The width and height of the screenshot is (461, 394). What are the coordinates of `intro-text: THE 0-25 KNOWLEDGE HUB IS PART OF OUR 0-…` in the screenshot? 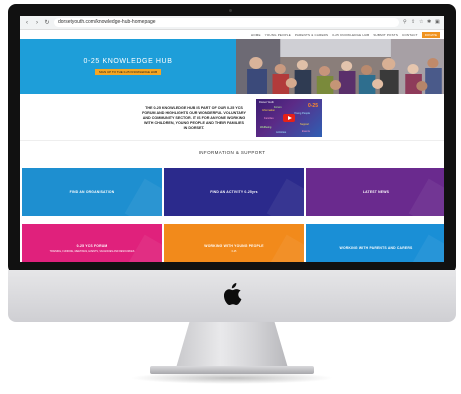 It's located at (194, 117).